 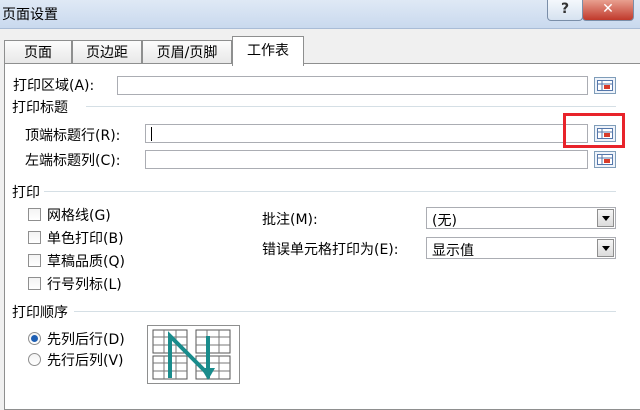 What do you see at coordinates (86, 340) in the screenshot?
I see `down-then-over-label: 先列后行(D)` at bounding box center [86, 340].